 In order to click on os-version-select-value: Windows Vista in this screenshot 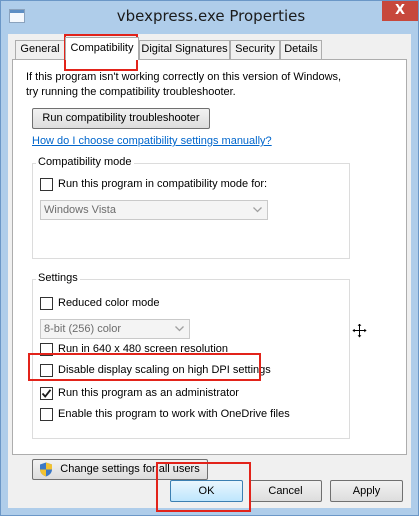, I will do `click(80, 210)`.